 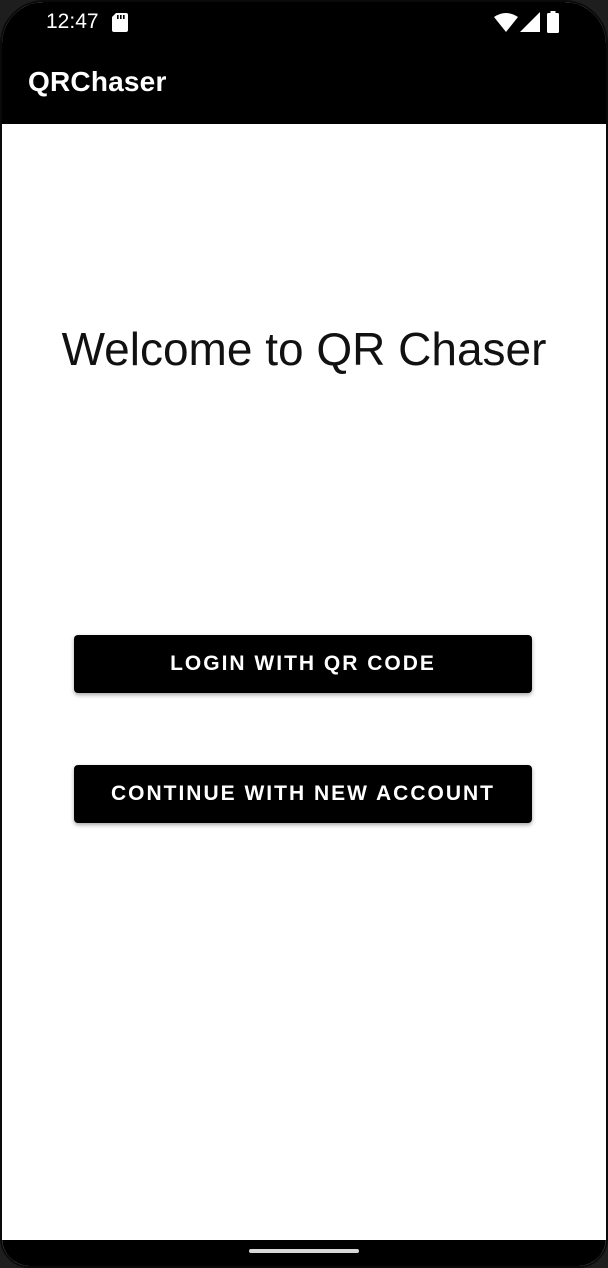 I want to click on app-title: QRChaser, so click(x=97, y=81).